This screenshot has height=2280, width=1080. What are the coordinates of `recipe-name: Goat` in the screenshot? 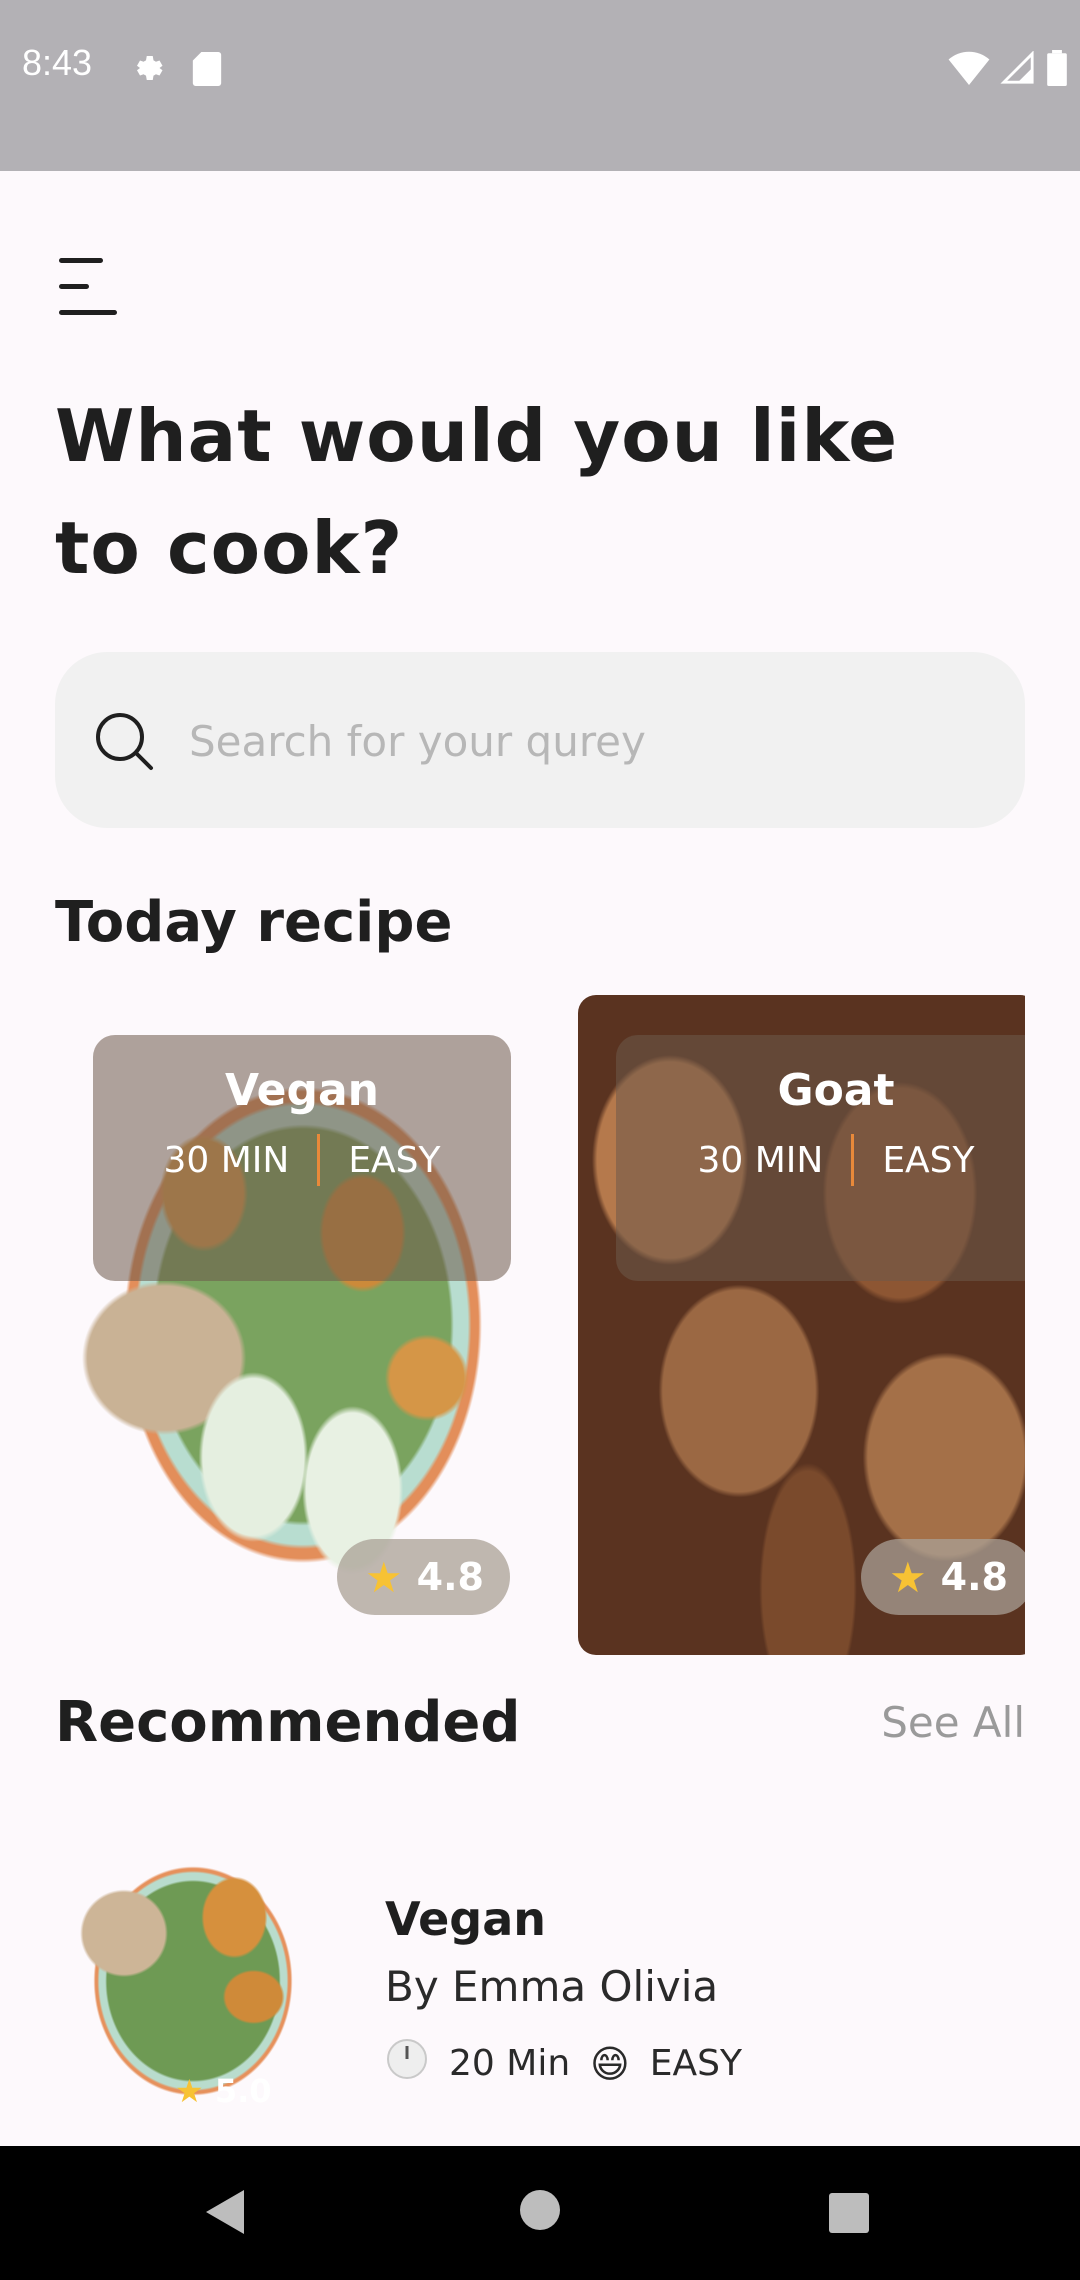 It's located at (836, 1090).